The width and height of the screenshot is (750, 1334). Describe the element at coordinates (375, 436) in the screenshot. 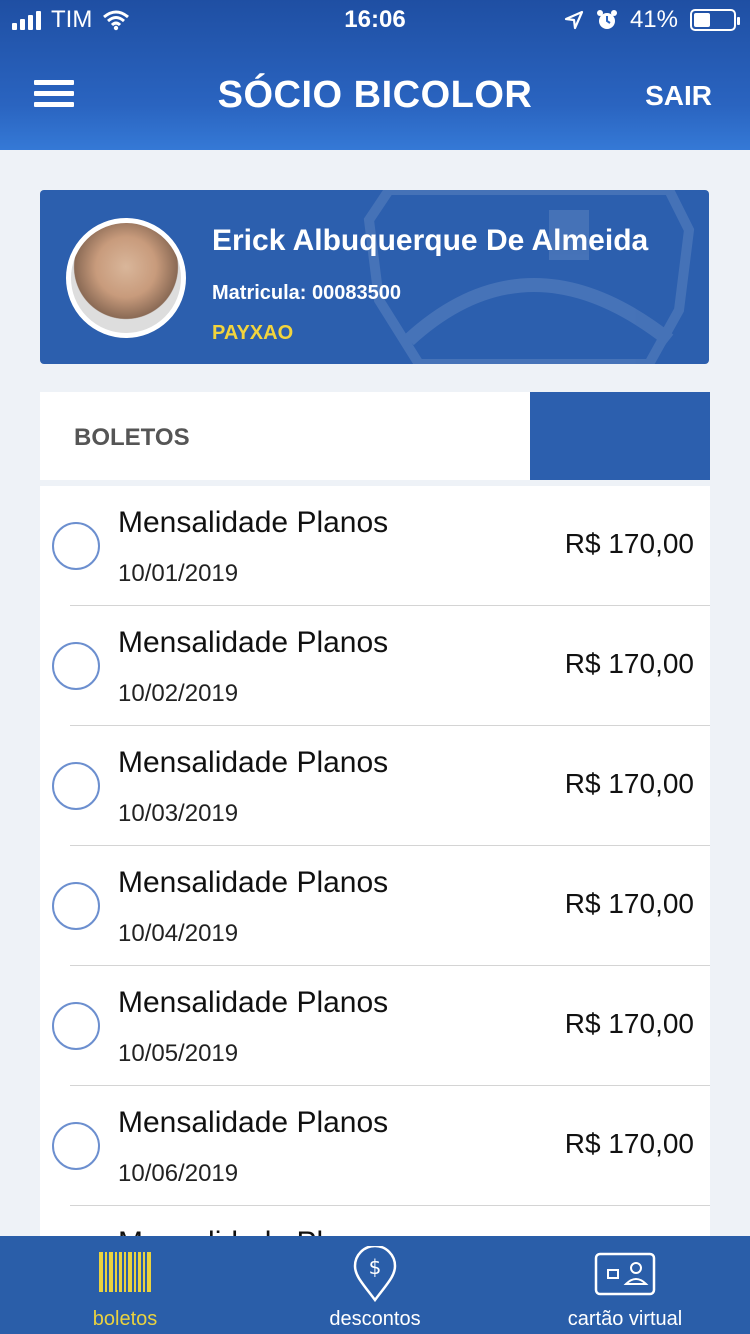

I see `boletos-section-header: BOLETOS` at that location.